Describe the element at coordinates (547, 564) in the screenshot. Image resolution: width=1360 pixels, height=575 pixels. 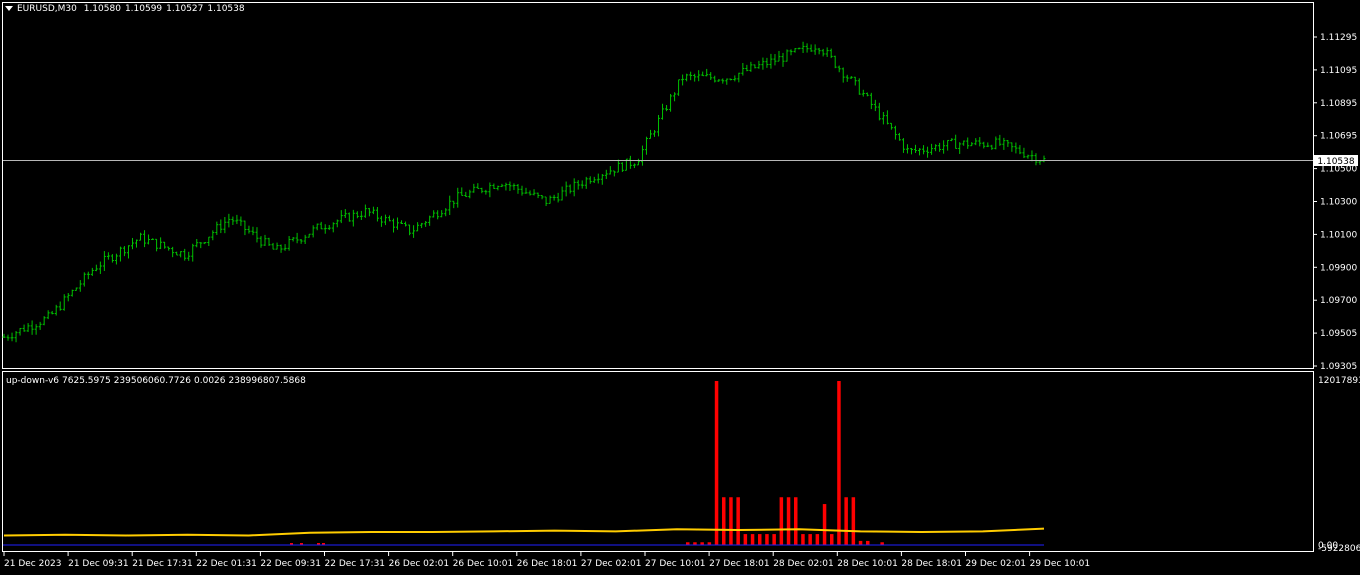
I see `time-tick-label: 26 Dec 18:01` at that location.